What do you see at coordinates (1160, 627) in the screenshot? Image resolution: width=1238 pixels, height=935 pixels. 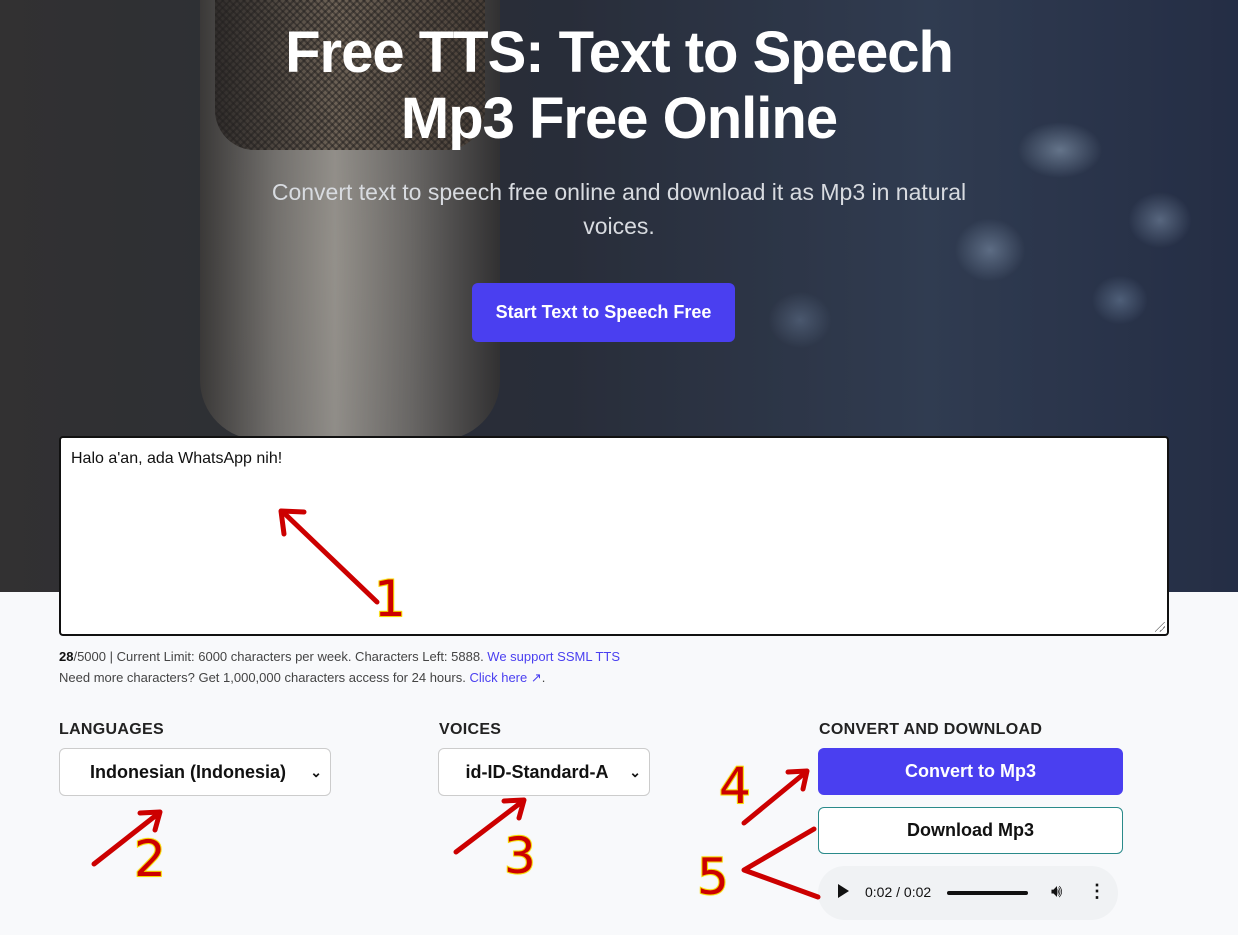 I see `resize-handle` at bounding box center [1160, 627].